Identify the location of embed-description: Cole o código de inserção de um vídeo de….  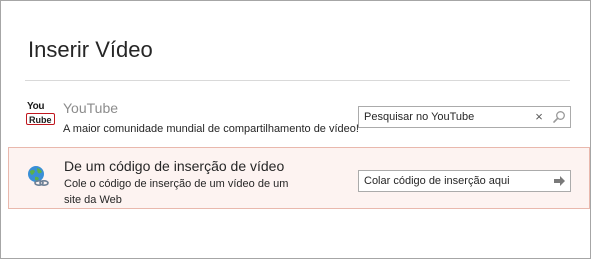
(176, 192).